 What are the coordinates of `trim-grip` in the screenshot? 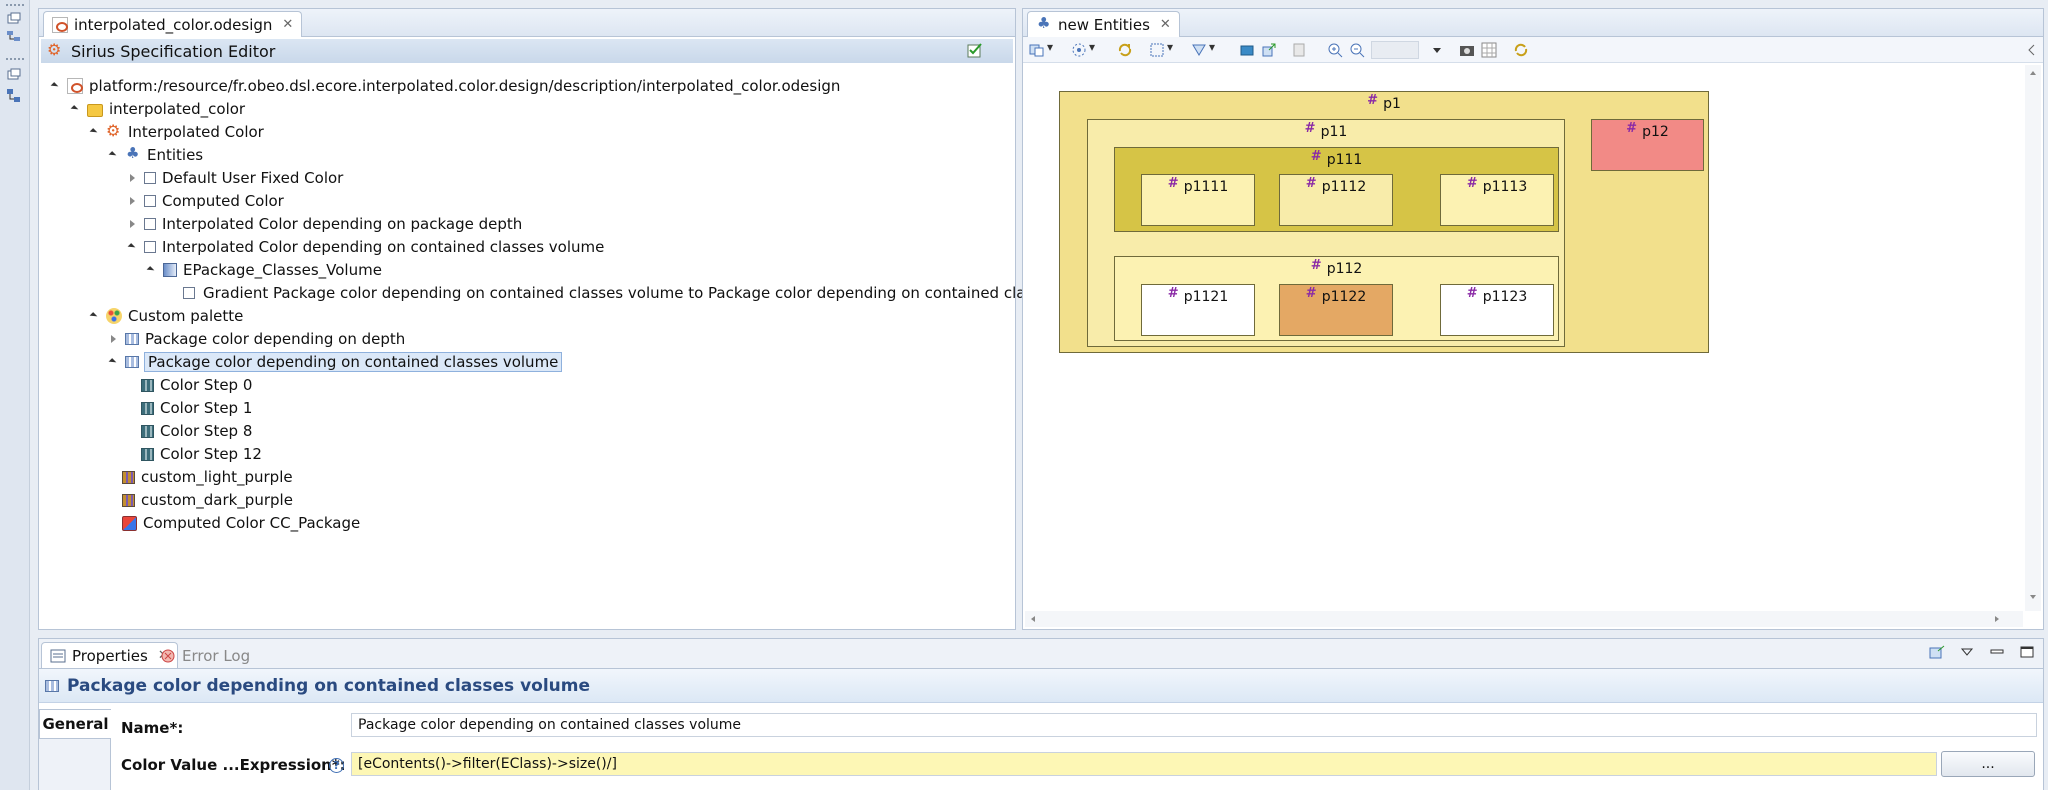 It's located at (15, 5).